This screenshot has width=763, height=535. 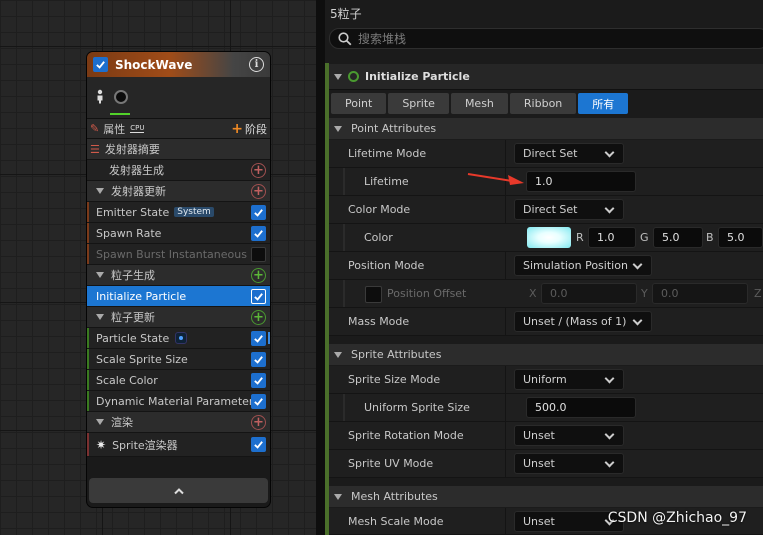 I want to click on emitter-spawn-row: 发射器生成 +, so click(x=178, y=170).